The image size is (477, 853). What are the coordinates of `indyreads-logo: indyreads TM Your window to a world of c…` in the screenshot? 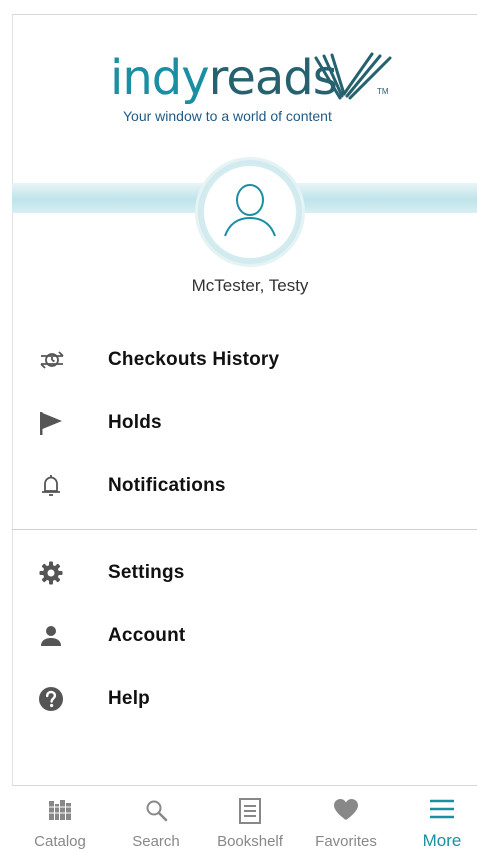 It's located at (238, 85).